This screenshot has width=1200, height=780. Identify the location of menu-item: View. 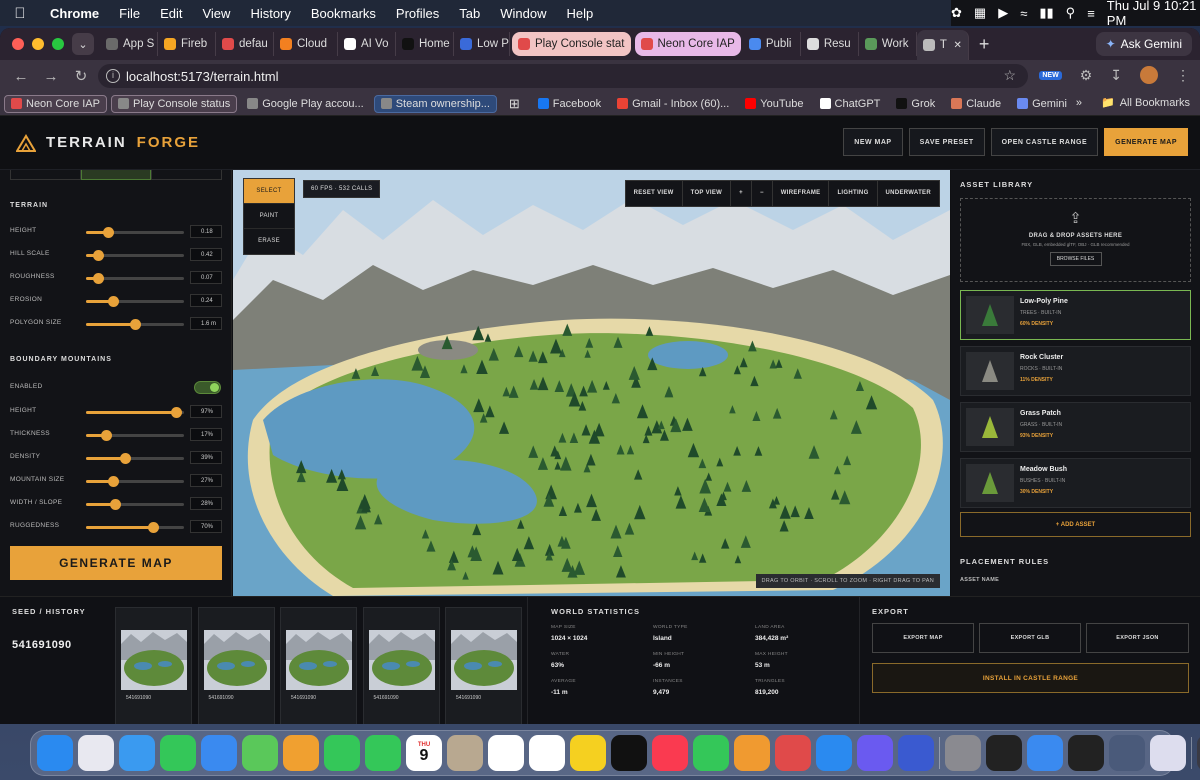
(216, 13).